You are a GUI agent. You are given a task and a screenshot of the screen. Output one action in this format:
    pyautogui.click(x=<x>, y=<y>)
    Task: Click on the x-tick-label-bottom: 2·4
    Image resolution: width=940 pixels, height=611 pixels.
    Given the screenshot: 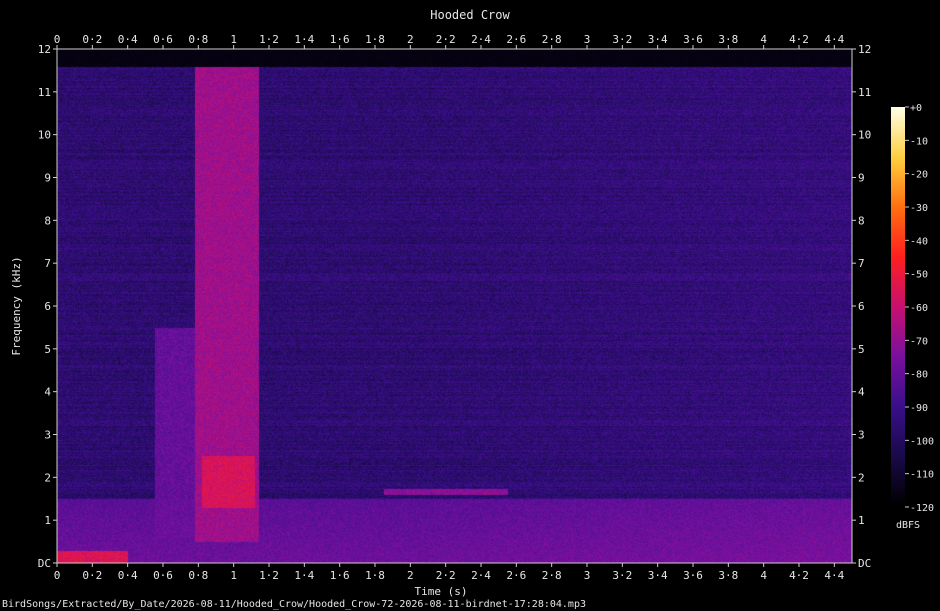 What is the action you would take?
    pyautogui.click(x=481, y=575)
    